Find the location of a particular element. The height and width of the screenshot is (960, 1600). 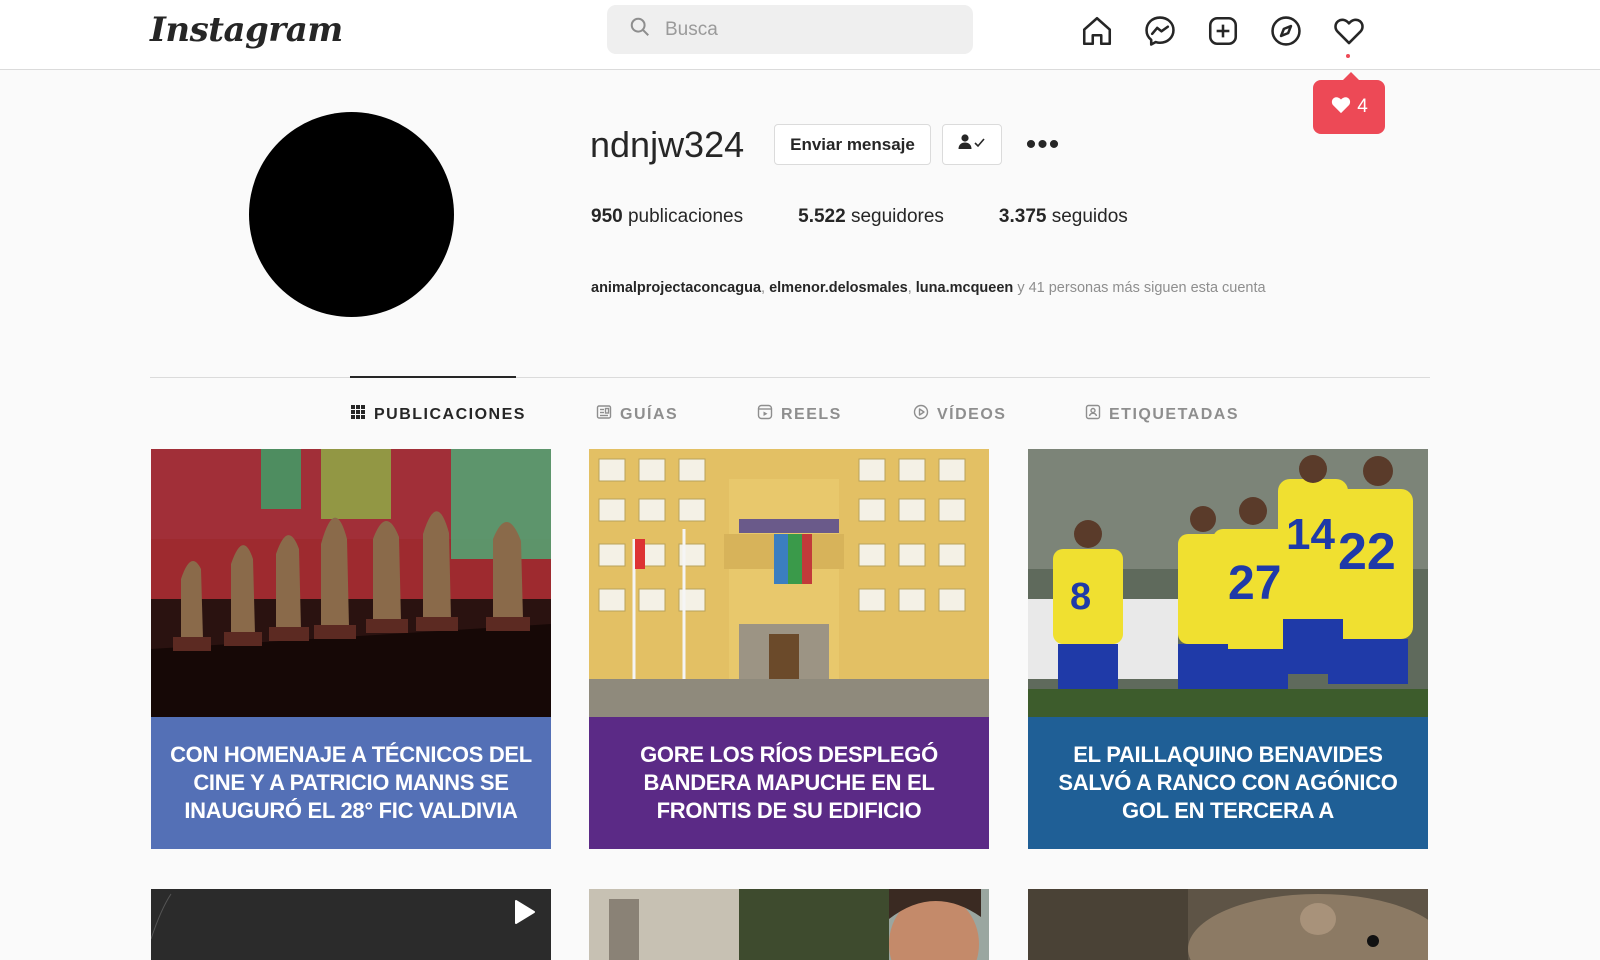

following-stat: 3.375 seguidos is located at coordinates (1063, 217).